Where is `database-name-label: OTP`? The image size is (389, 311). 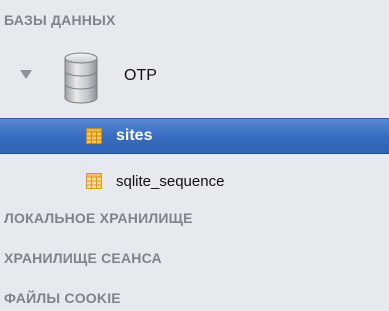
database-name-label: OTP is located at coordinates (140, 75).